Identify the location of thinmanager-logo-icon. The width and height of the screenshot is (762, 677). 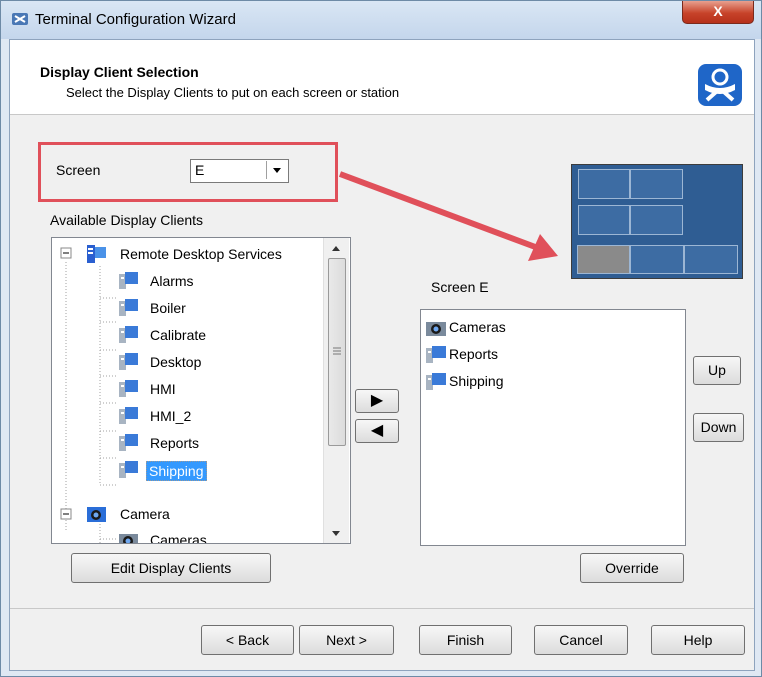
(720, 85).